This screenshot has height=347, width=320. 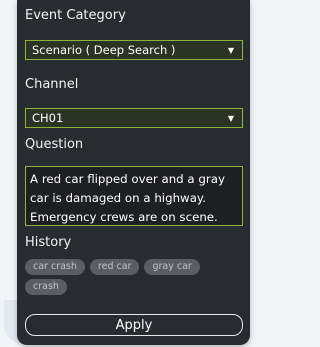 I want to click on channel-label: Channel, so click(x=52, y=84).